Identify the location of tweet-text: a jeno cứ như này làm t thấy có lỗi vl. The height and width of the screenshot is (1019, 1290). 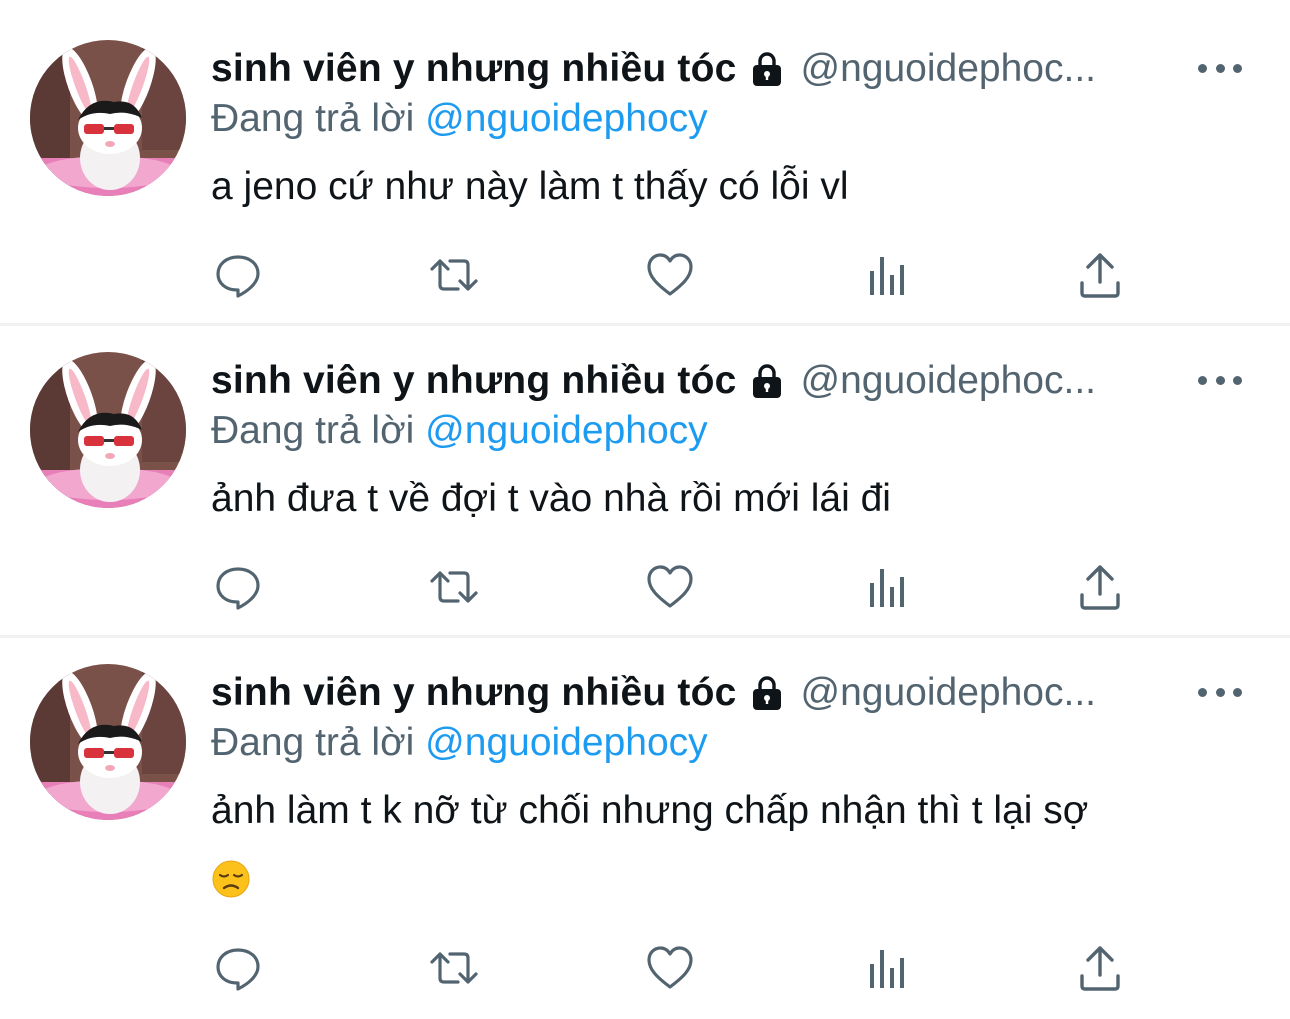
(720, 187).